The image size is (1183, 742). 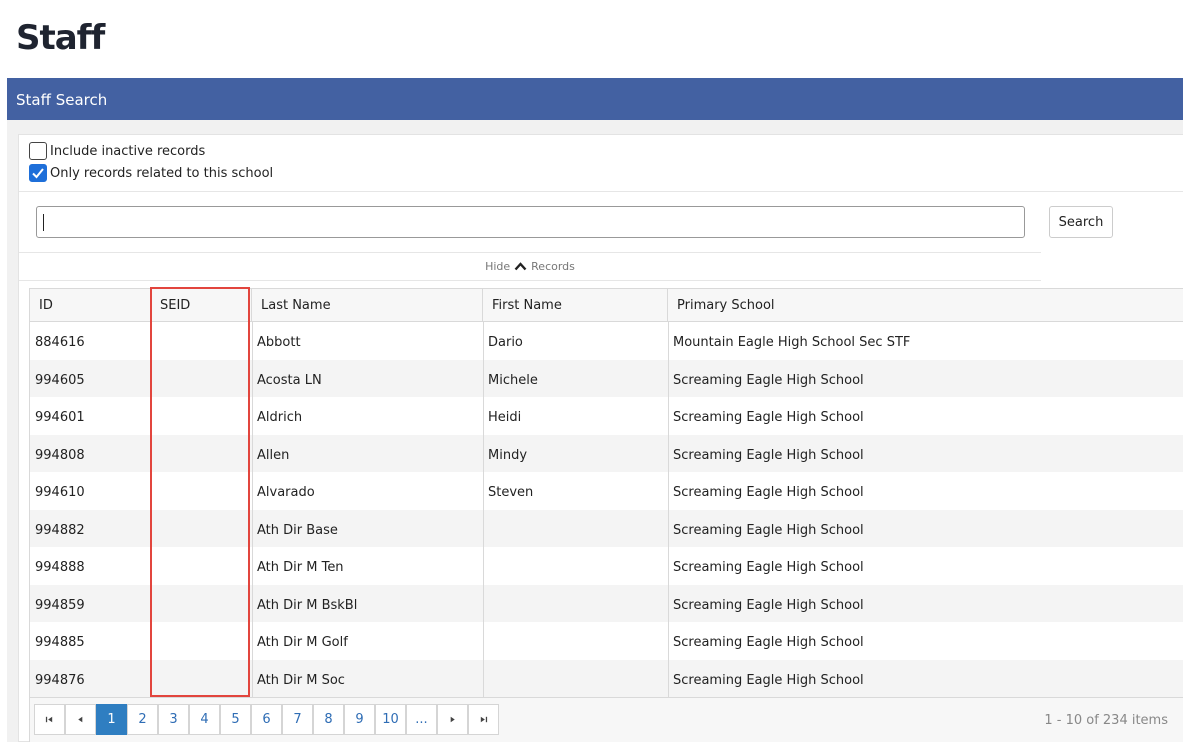 What do you see at coordinates (367, 305) in the screenshot?
I see `column-header-last-name: Last Name` at bounding box center [367, 305].